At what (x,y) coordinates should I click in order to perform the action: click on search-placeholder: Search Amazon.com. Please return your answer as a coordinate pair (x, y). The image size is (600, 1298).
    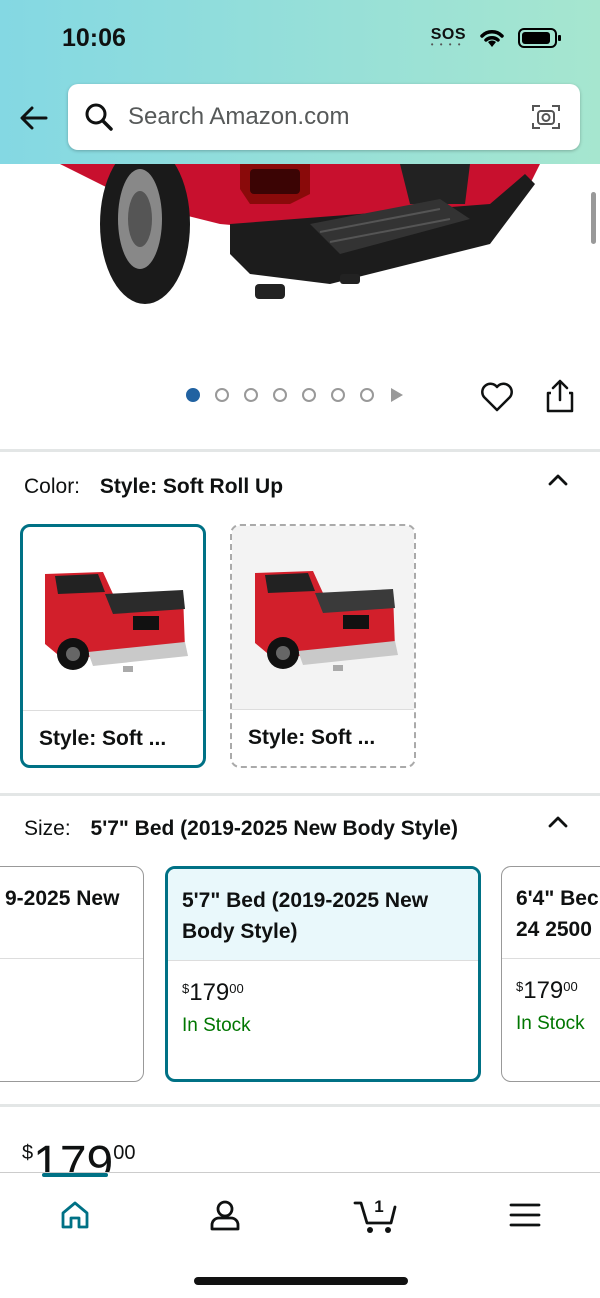
    Looking at the image, I should click on (239, 116).